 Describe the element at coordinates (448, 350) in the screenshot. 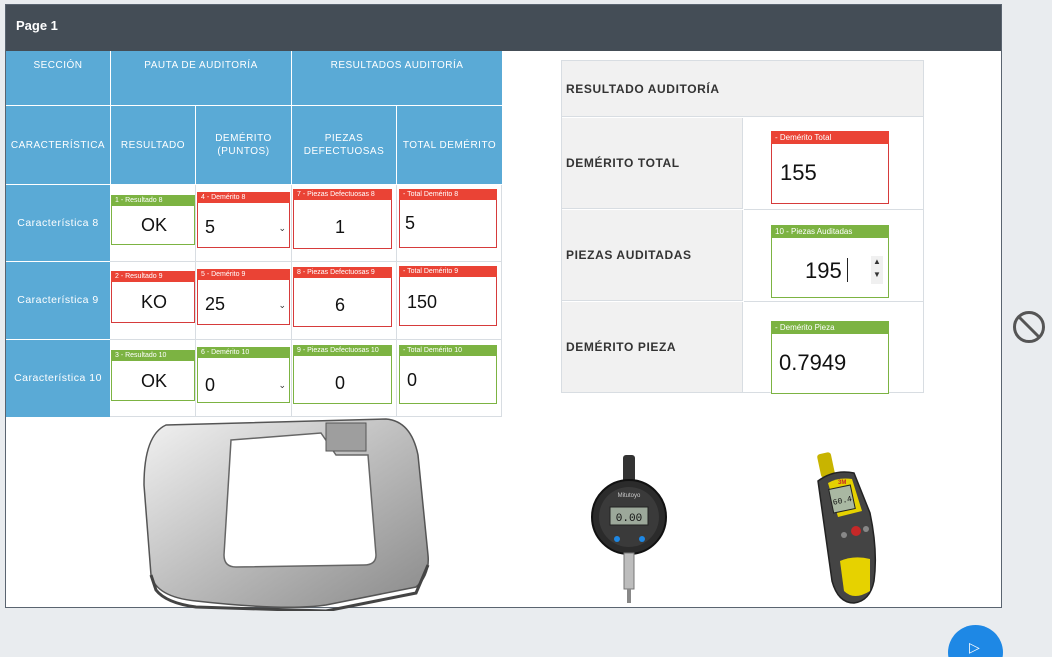

I see `field-tag: - Total Demérito 10` at that location.